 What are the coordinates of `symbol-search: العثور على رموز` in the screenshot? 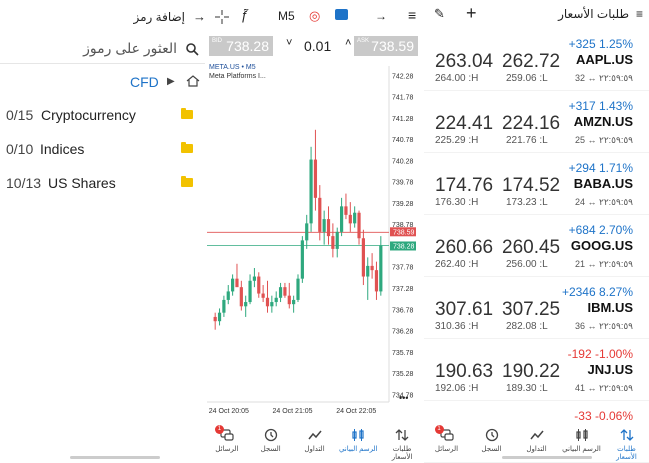 It's located at (102, 49).